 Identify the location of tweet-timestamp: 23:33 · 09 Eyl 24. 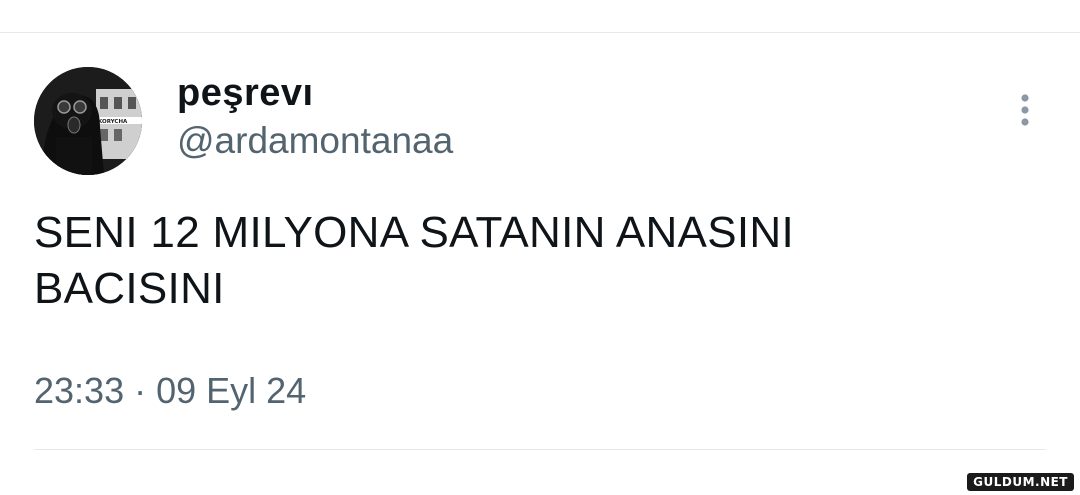
(170, 391).